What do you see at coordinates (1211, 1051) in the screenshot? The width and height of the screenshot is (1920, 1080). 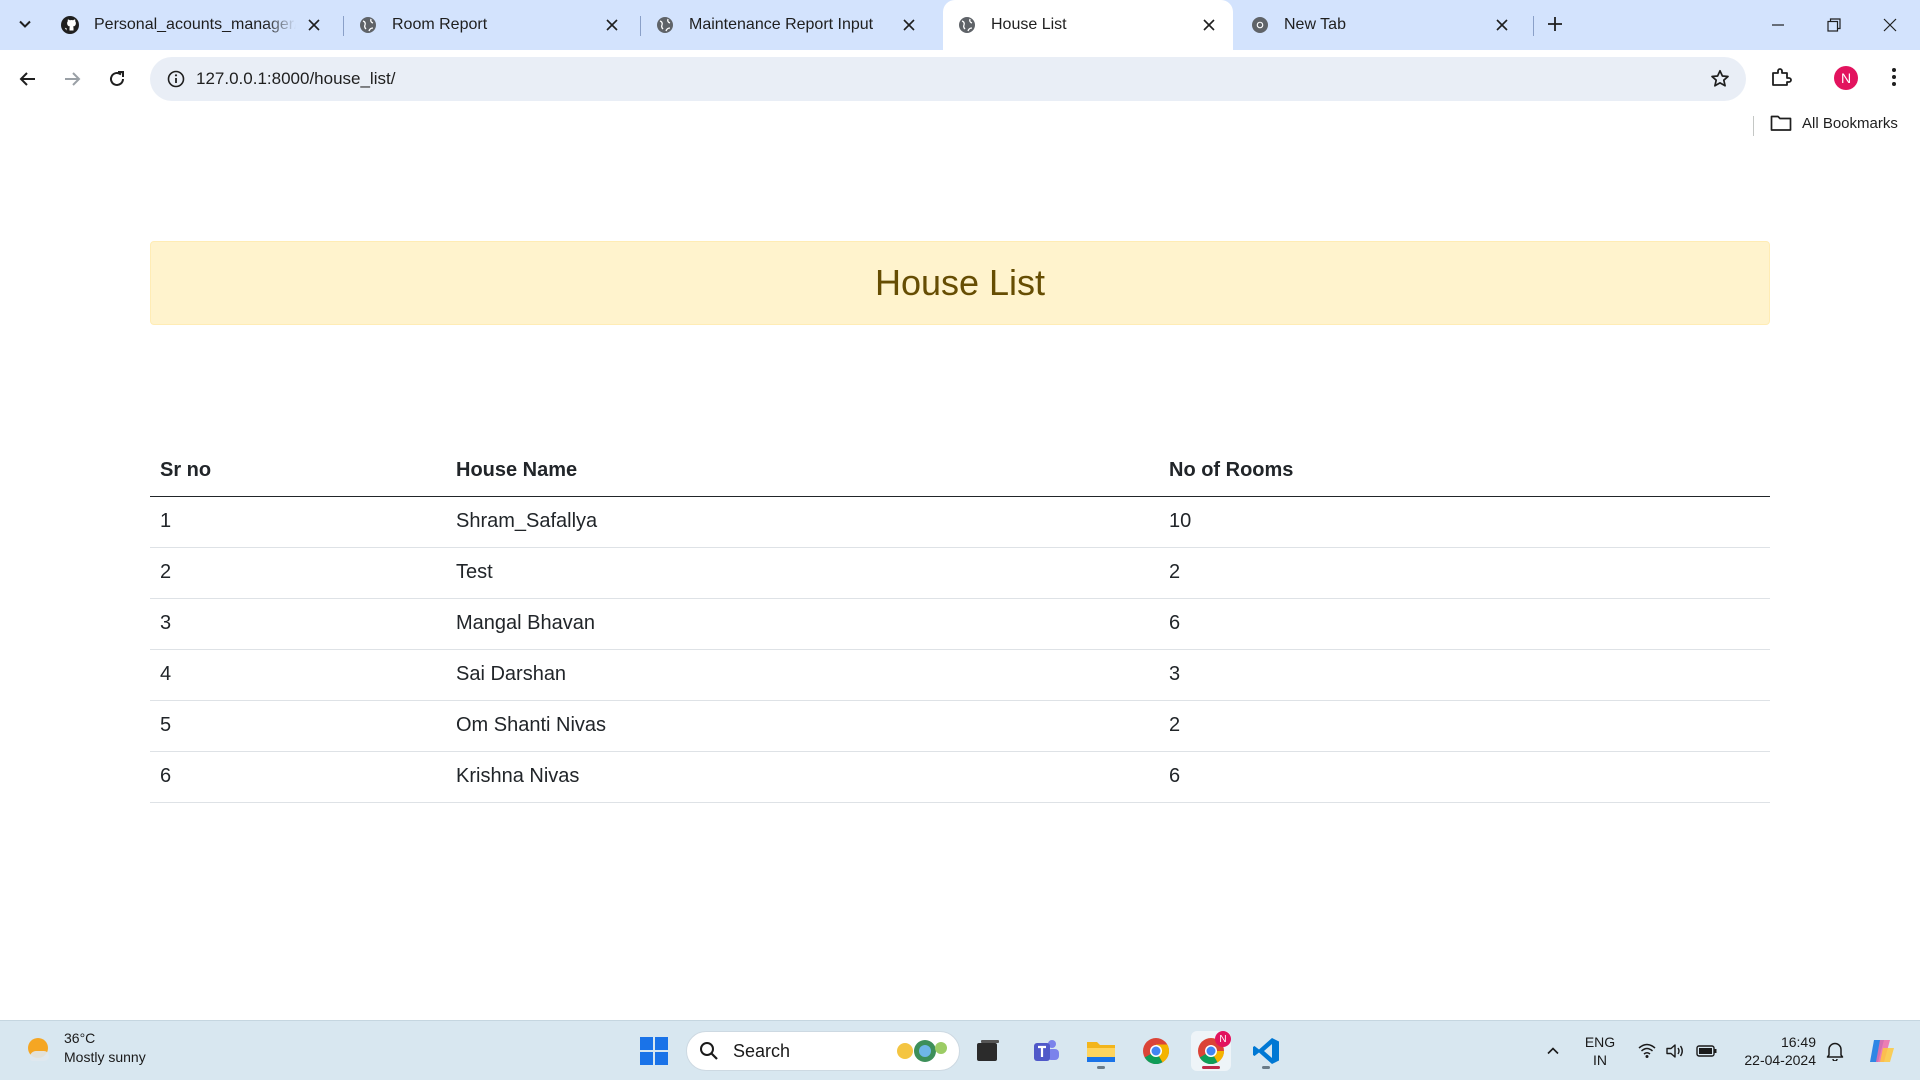 I see `chrome-profile-button: N` at bounding box center [1211, 1051].